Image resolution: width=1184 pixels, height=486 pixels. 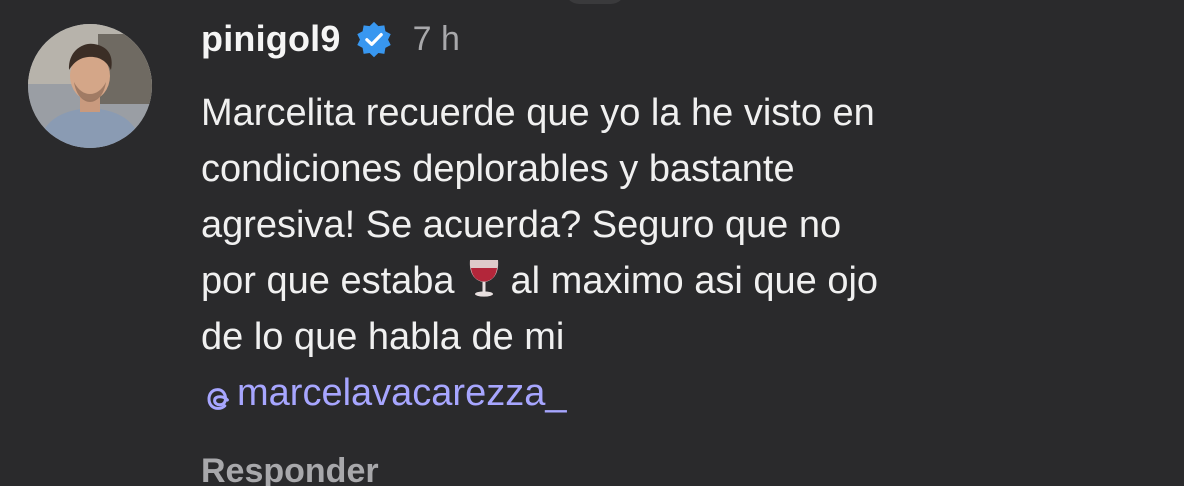 What do you see at coordinates (521, 225) in the screenshot?
I see `comment-line: agresiva! Se acuerda? Seguro que no` at bounding box center [521, 225].